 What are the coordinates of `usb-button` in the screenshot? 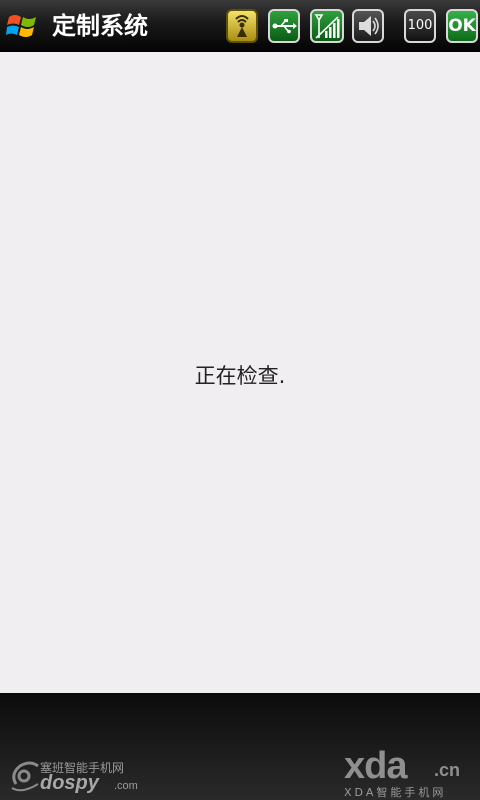 It's located at (284, 26).